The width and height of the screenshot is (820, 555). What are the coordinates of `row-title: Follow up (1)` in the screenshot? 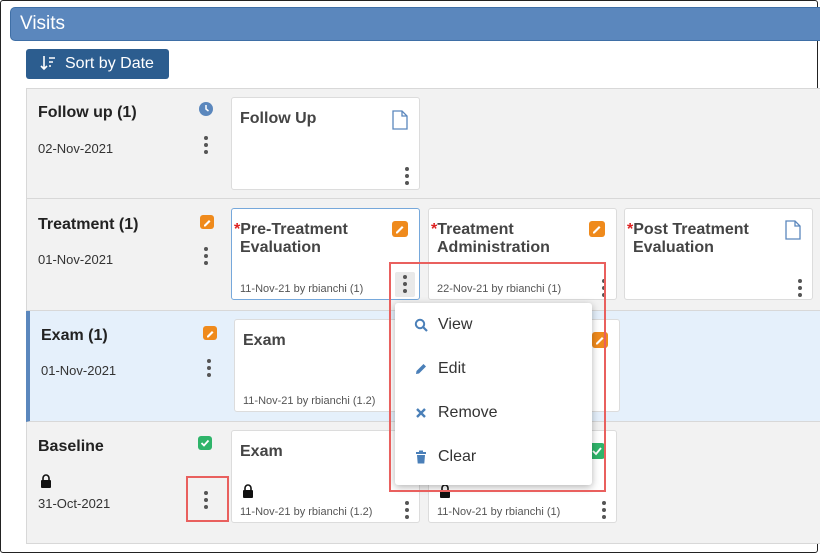 It's located at (87, 112).